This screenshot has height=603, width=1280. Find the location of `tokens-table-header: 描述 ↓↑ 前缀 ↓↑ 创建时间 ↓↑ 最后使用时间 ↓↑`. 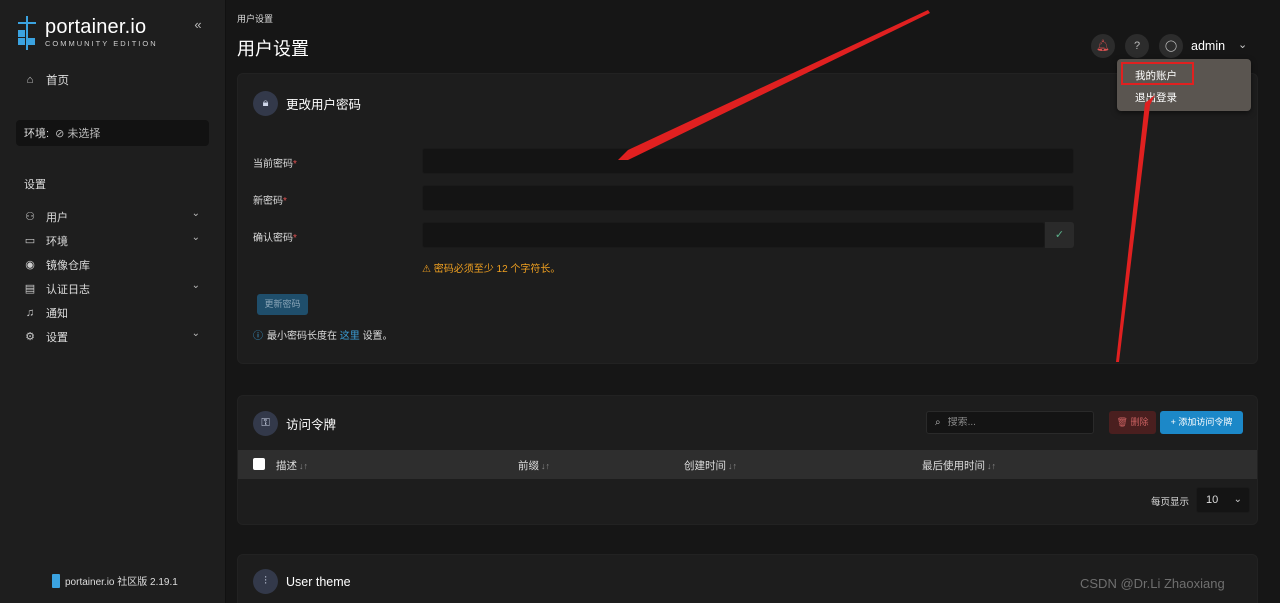

tokens-table-header: 描述 ↓↑ 前缀 ↓↑ 创建时间 ↓↑ 最后使用时间 ↓↑ is located at coordinates (747, 464).